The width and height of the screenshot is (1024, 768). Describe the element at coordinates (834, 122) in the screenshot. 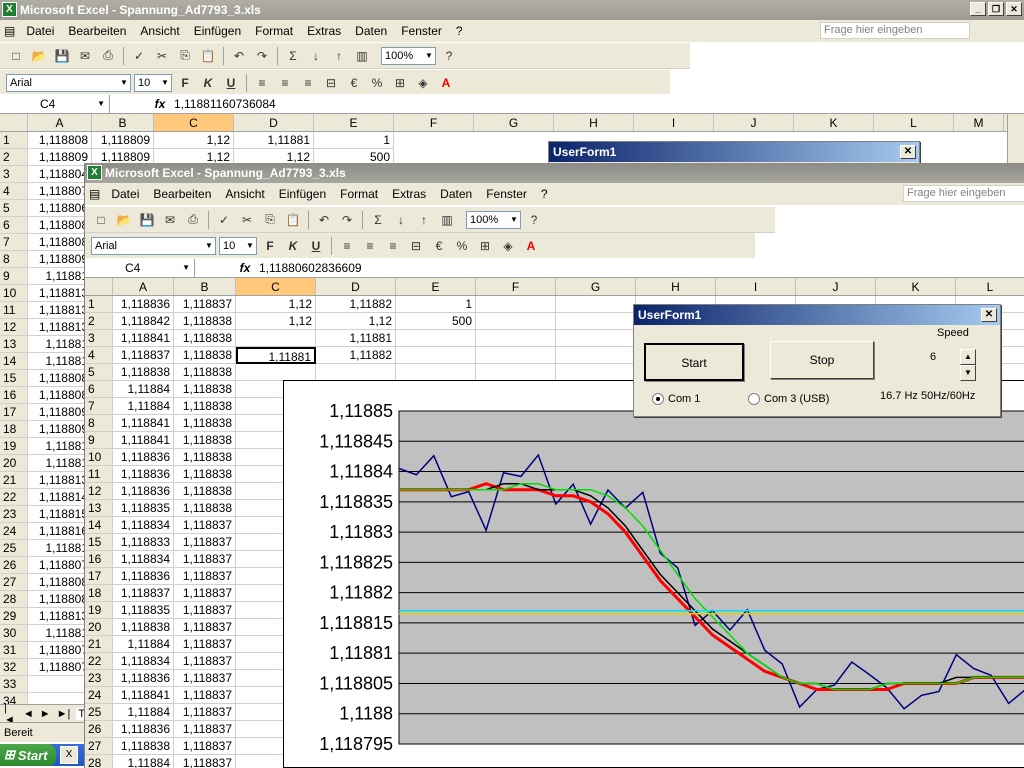

I see `back-col-k: K` at that location.